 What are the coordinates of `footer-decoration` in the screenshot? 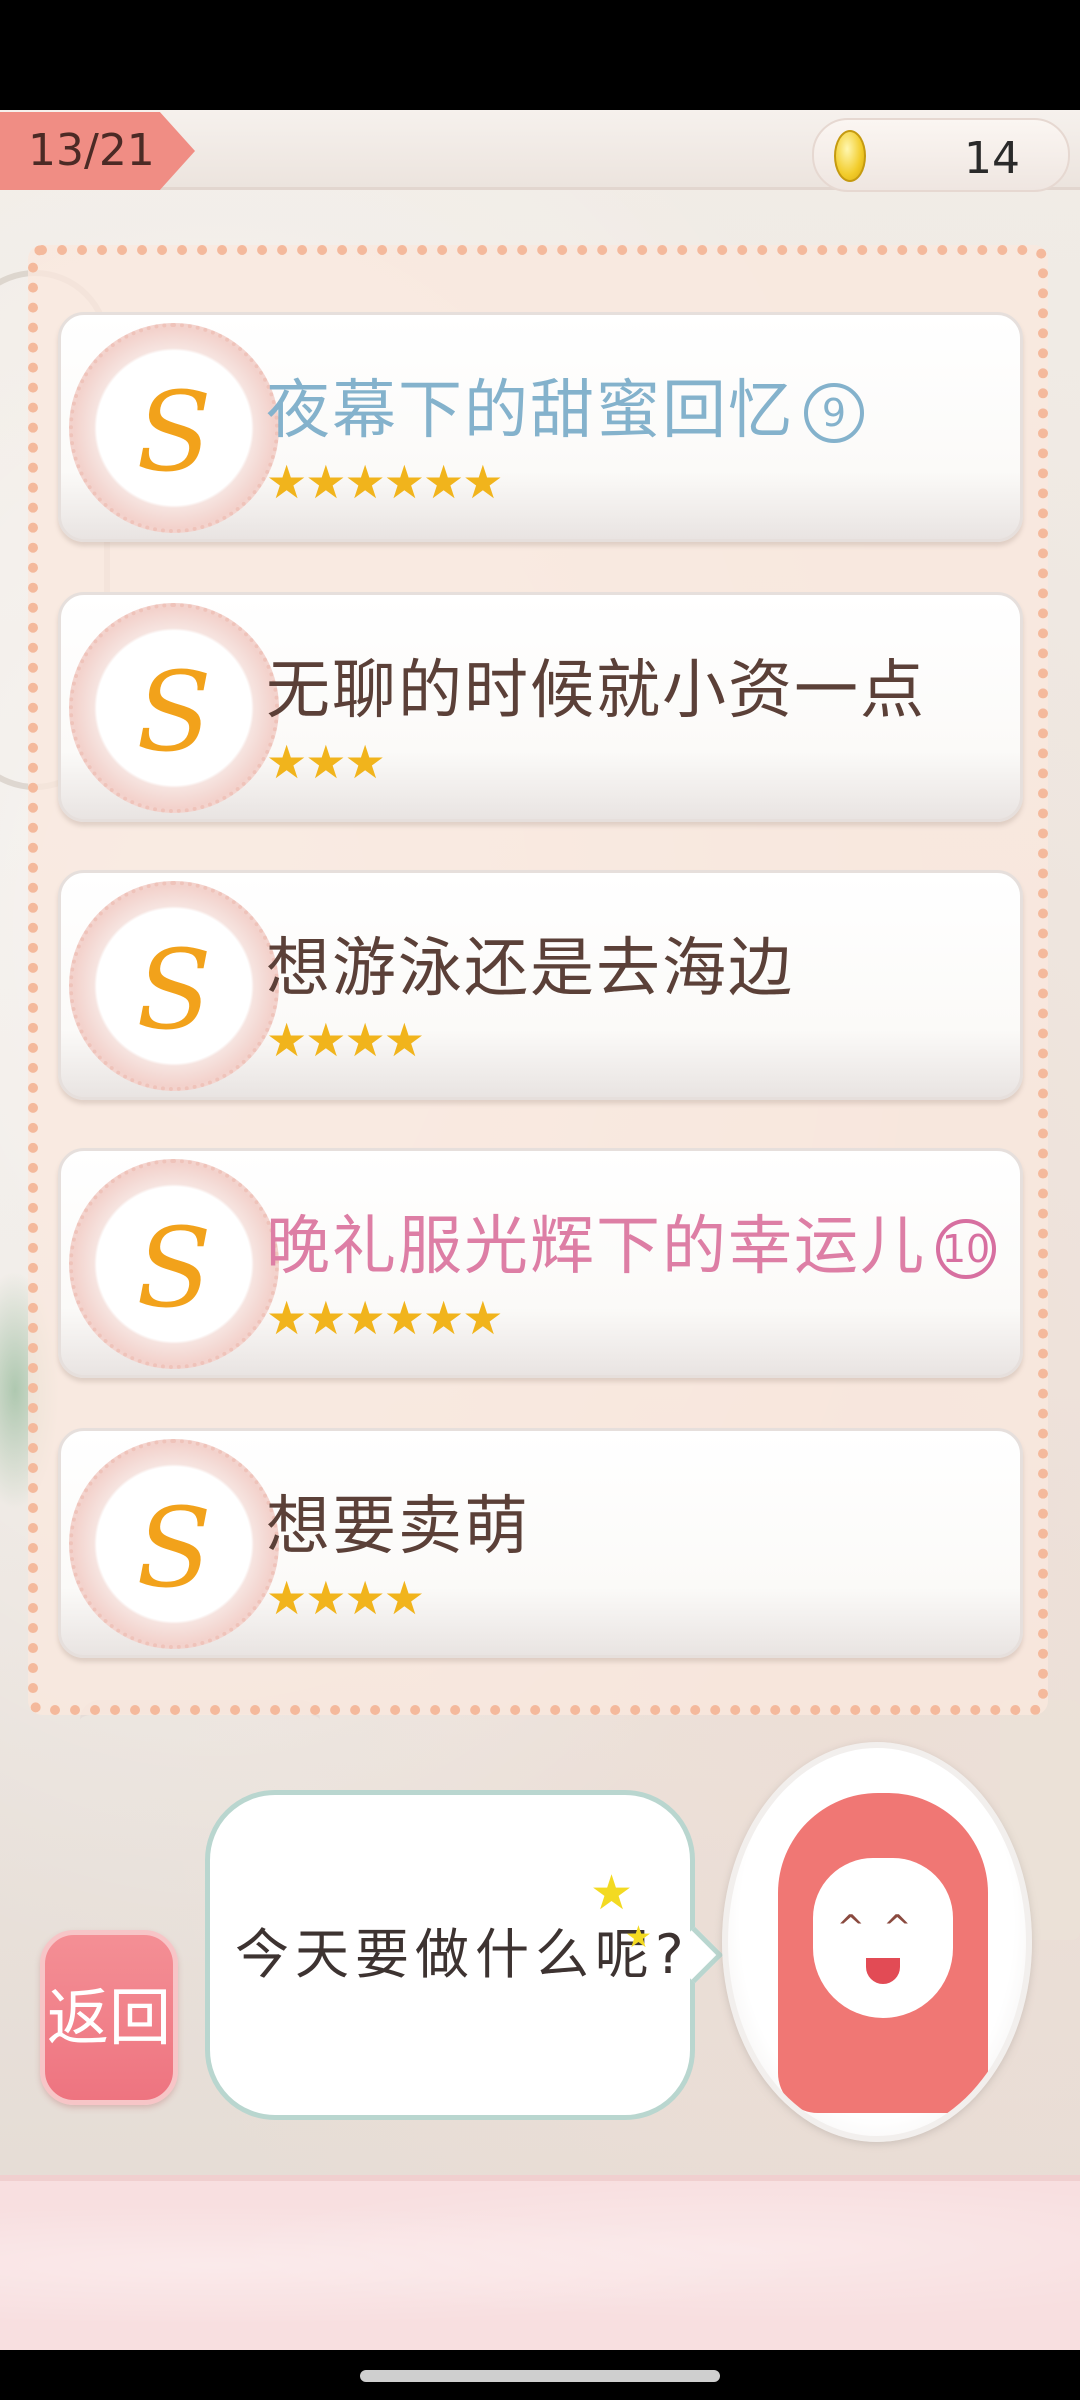 It's located at (540, 2262).